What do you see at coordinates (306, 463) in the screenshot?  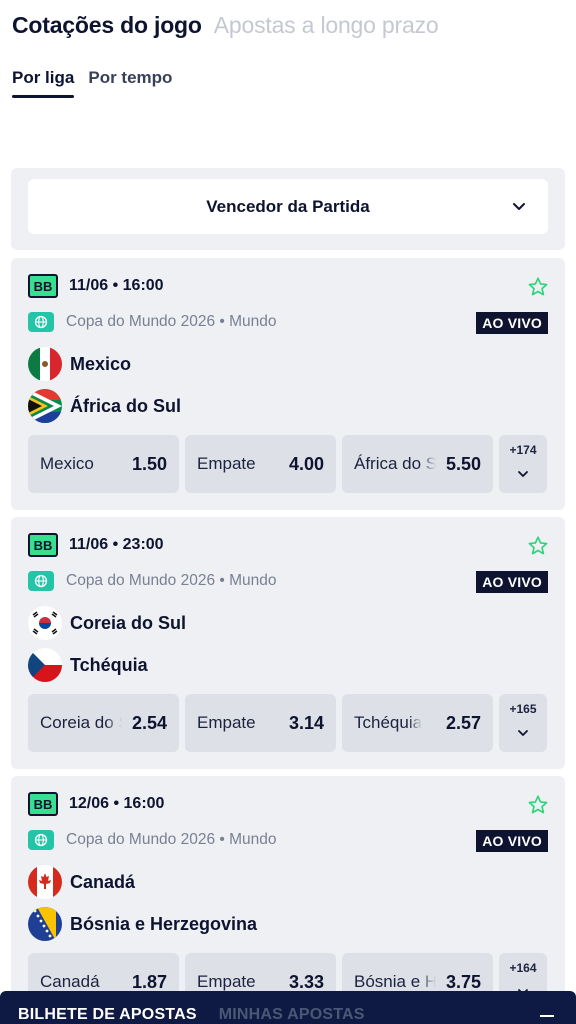 I see `odd-value: 4.00` at bounding box center [306, 463].